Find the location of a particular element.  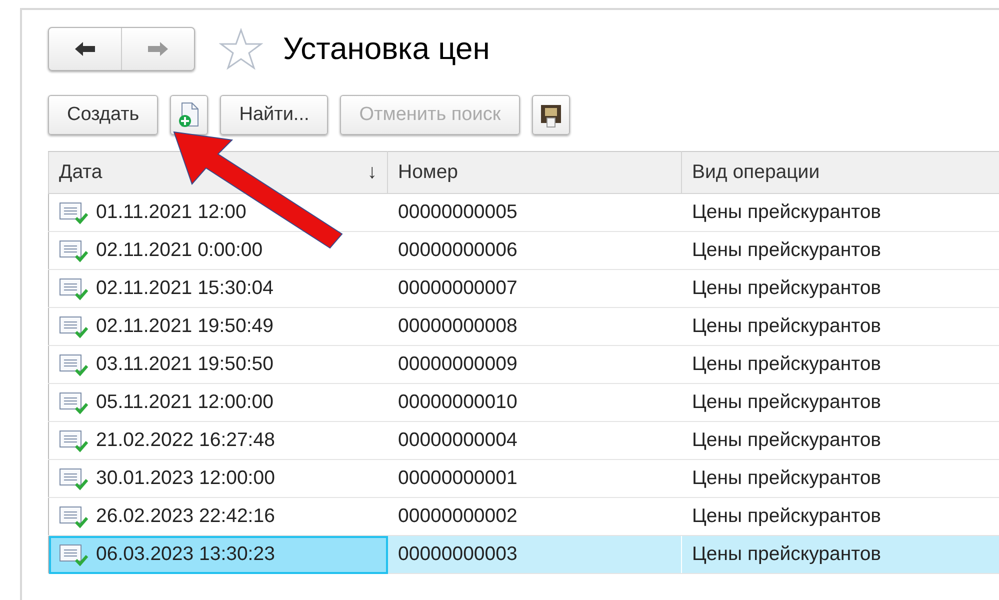

table-cell: 02.11.2021 15:30:04 is located at coordinates (185, 288).